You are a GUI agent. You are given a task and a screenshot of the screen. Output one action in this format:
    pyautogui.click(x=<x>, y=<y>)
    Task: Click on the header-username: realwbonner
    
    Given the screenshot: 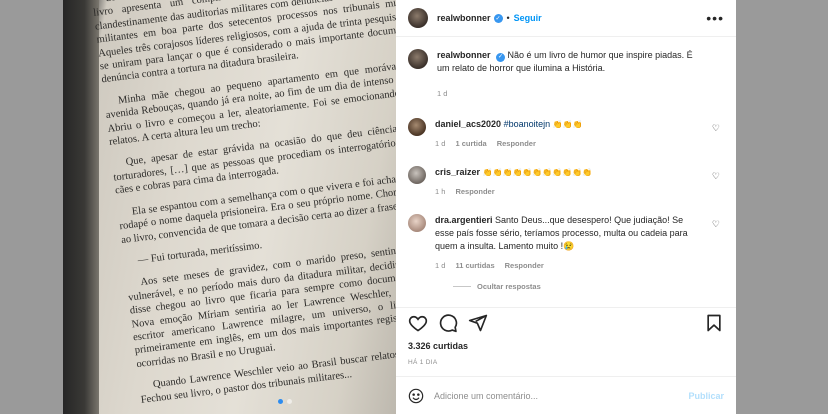 What is the action you would take?
    pyautogui.click(x=464, y=18)
    